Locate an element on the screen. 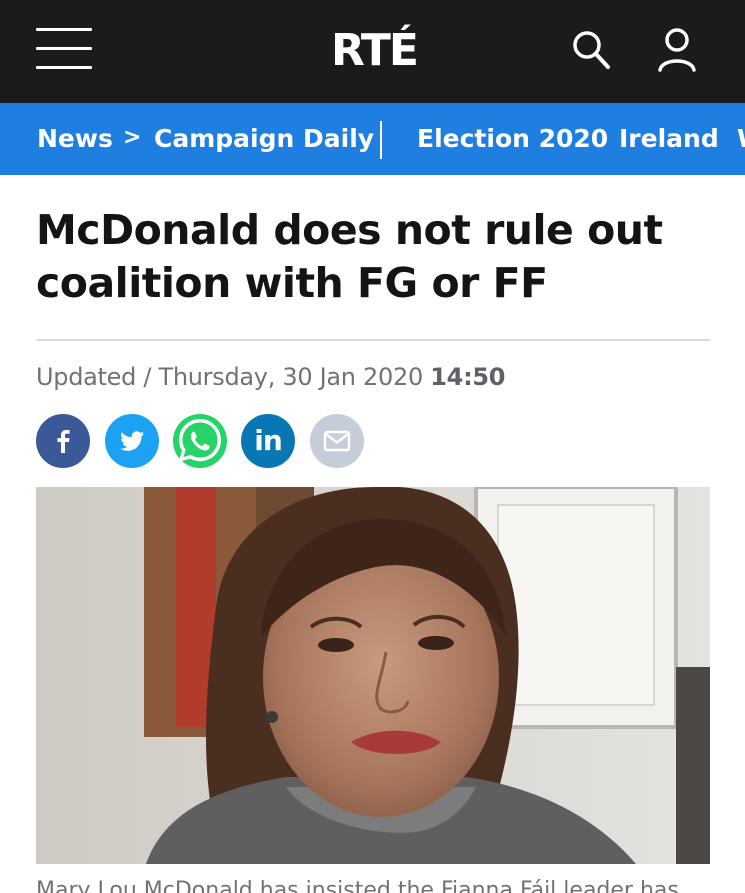 Image resolution: width=745 pixels, height=893 pixels. share-email-button is located at coordinates (337, 441).